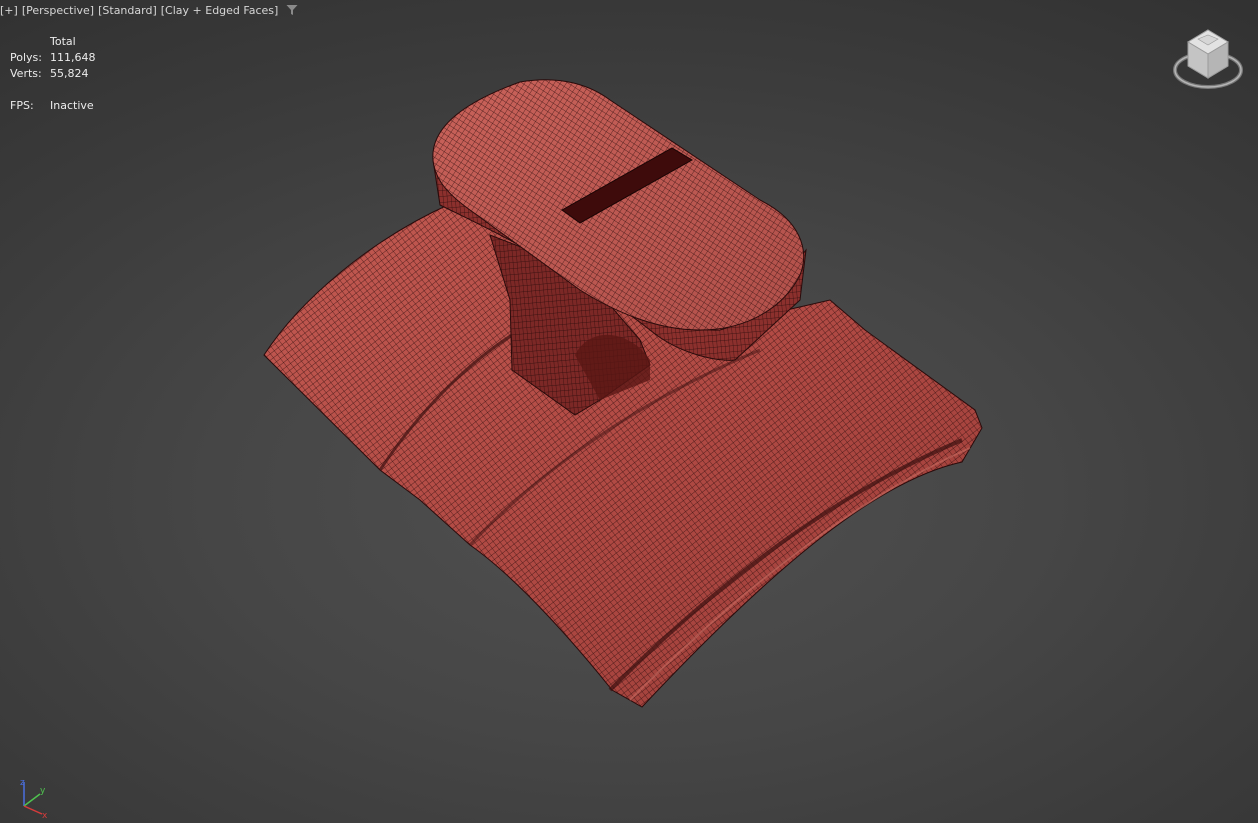  I want to click on stats-header-row: Total, so click(53, 42).